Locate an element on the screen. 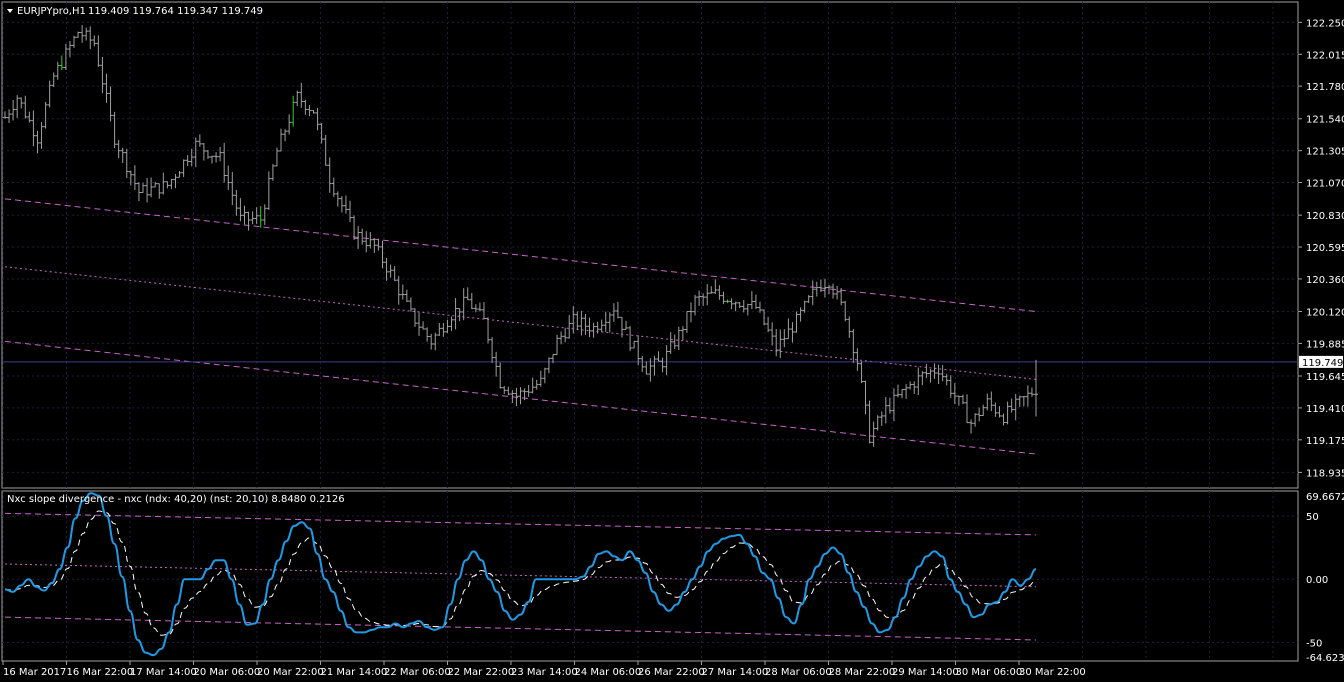  current-price-label: 119.749 is located at coordinates (1322, 363).